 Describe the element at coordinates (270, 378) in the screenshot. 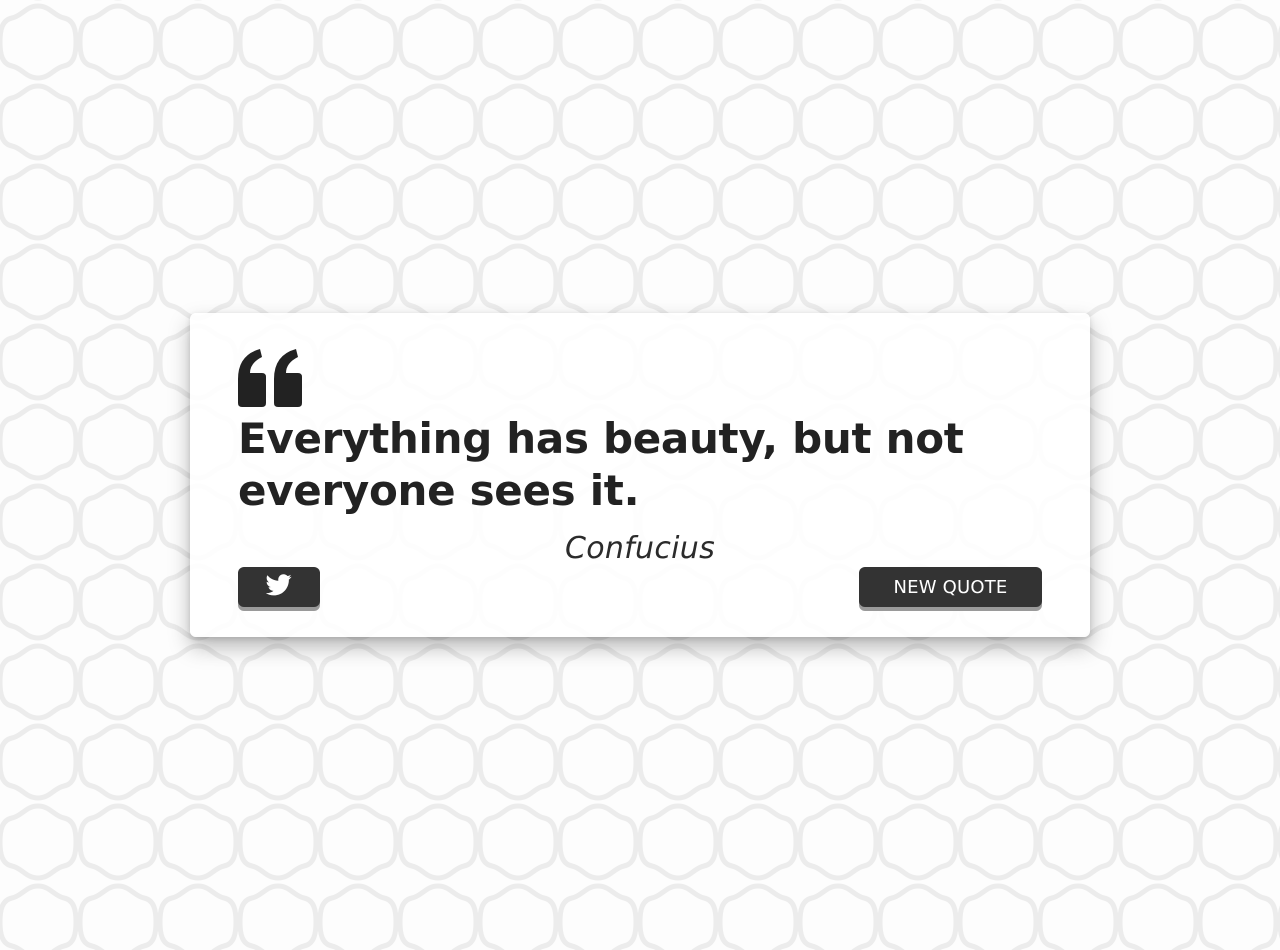

I see `quote-icon` at that location.